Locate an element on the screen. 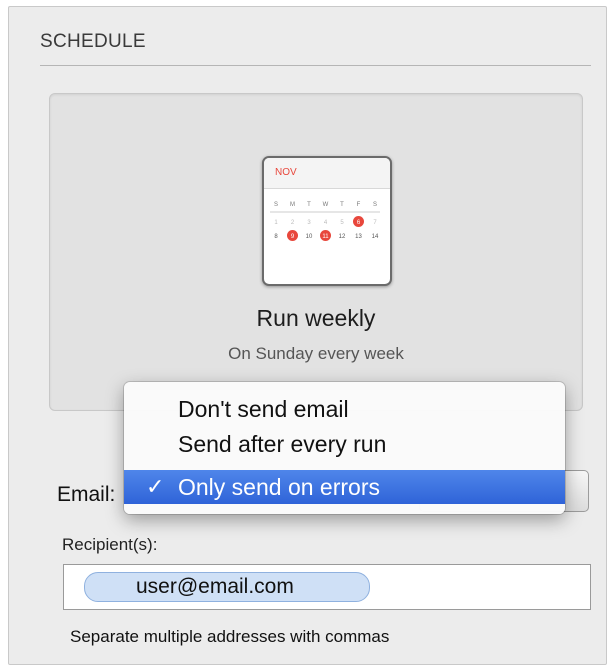 The height and width of the screenshot is (671, 614). calendar-day: 1 is located at coordinates (276, 223).